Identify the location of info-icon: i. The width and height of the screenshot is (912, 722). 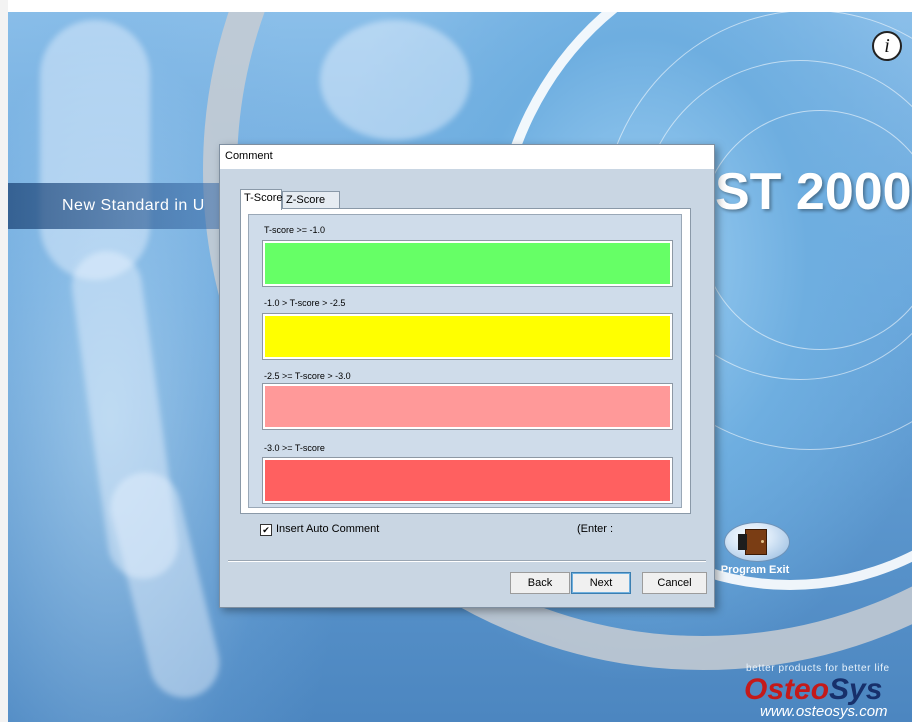
(887, 46).